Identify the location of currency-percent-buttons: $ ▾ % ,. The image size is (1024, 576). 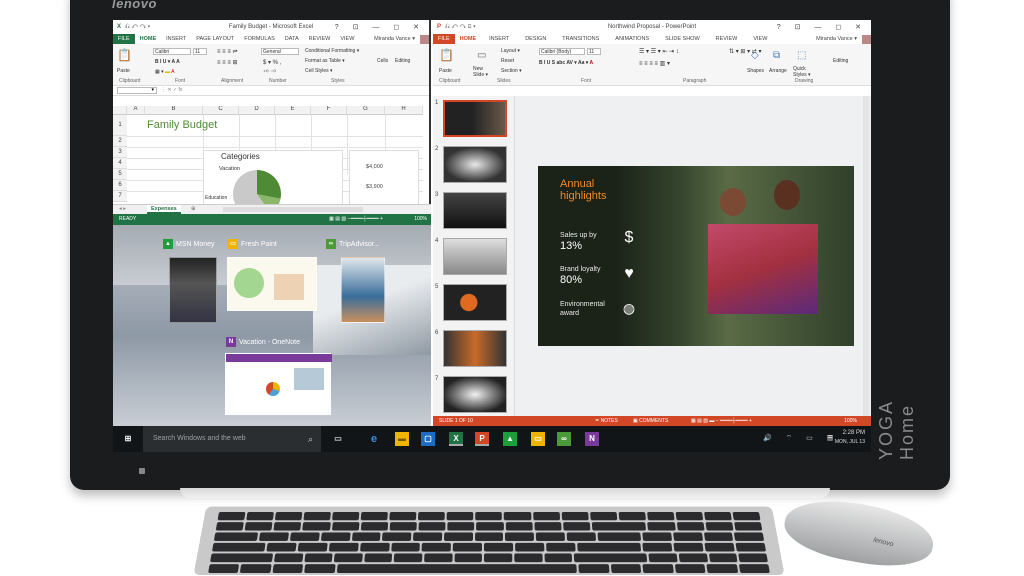
(272, 62).